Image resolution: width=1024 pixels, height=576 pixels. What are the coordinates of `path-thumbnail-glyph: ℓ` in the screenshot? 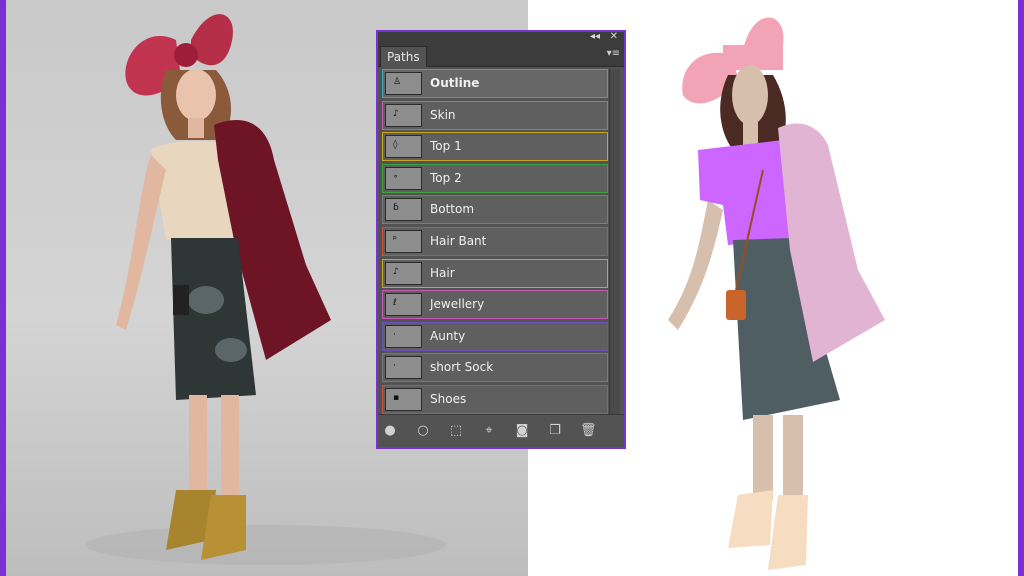 It's located at (395, 303).